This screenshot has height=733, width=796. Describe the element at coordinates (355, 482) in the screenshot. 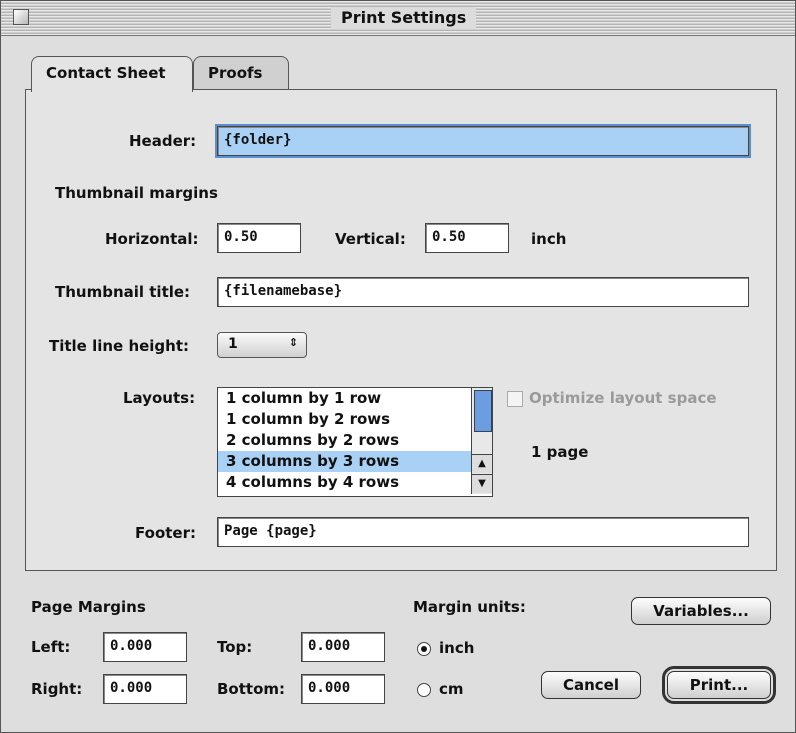

I see `list-item: 4 columns by 4 rows` at that location.